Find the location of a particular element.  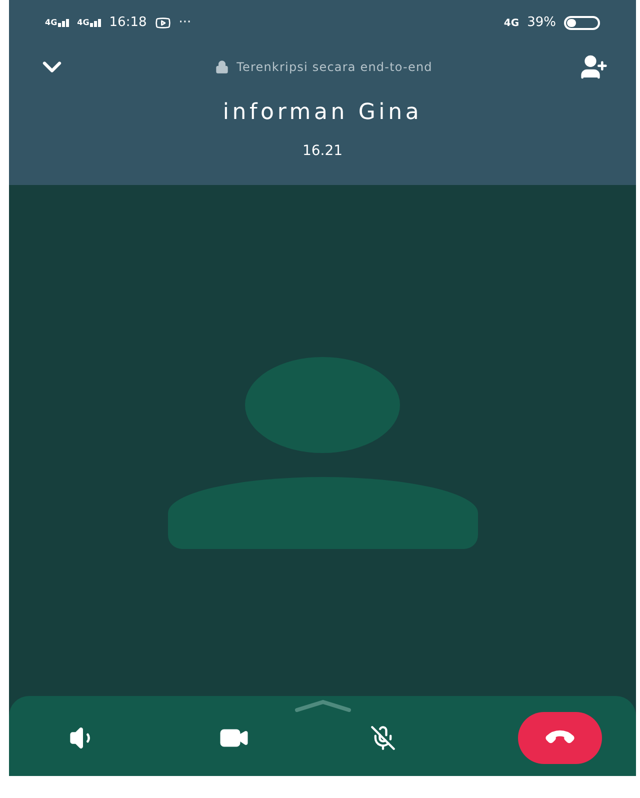

avatar-silhouette-icon is located at coordinates (323, 452).